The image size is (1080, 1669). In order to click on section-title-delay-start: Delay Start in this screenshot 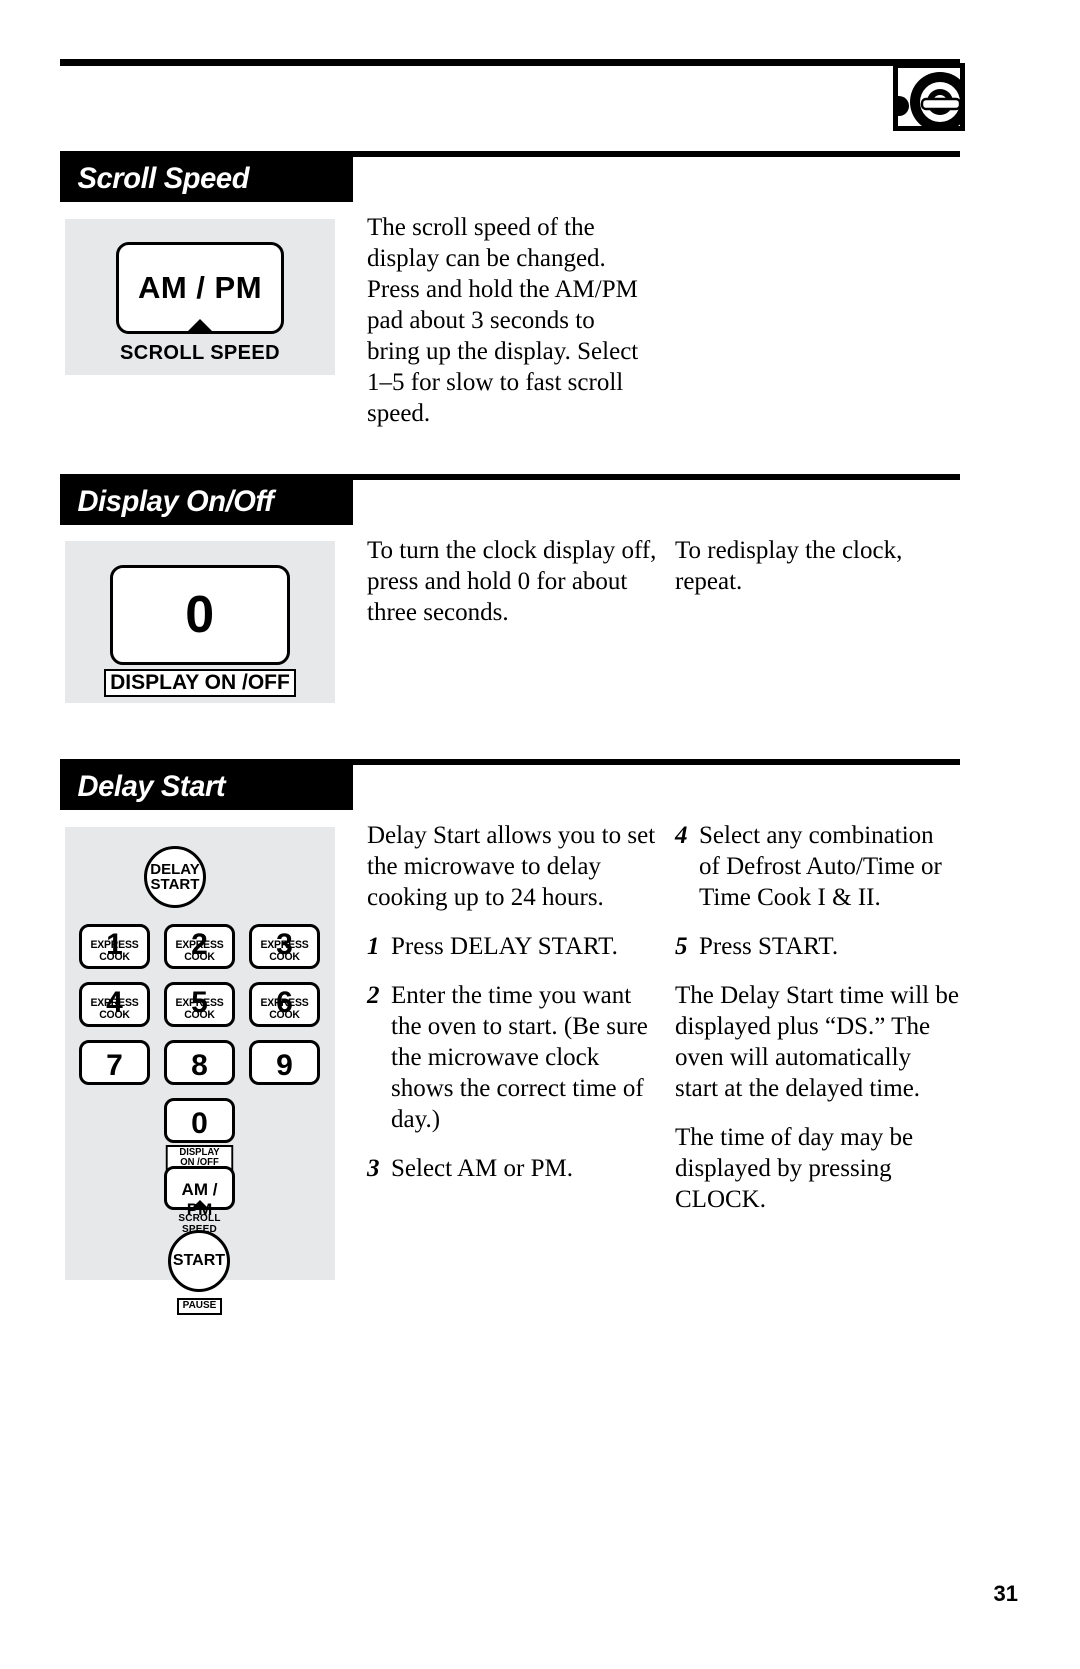, I will do `click(151, 786)`.